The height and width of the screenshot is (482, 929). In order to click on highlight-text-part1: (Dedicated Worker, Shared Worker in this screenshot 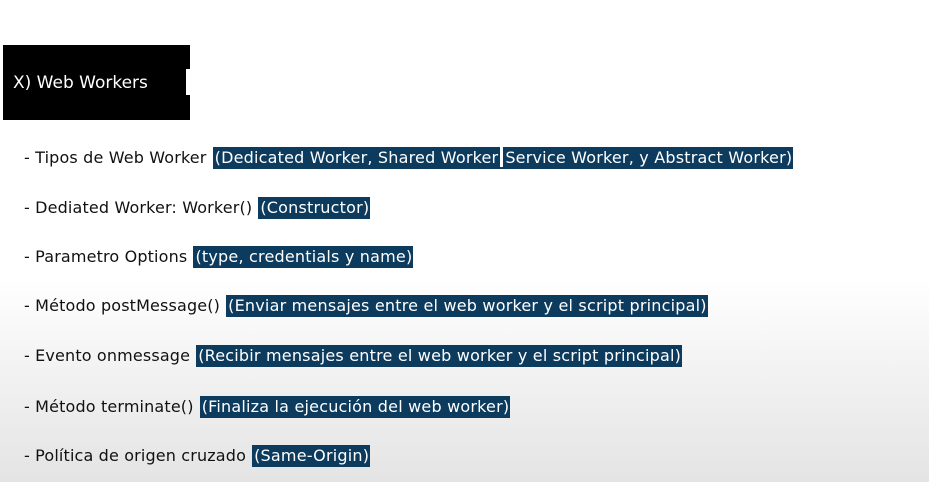, I will do `click(356, 157)`.